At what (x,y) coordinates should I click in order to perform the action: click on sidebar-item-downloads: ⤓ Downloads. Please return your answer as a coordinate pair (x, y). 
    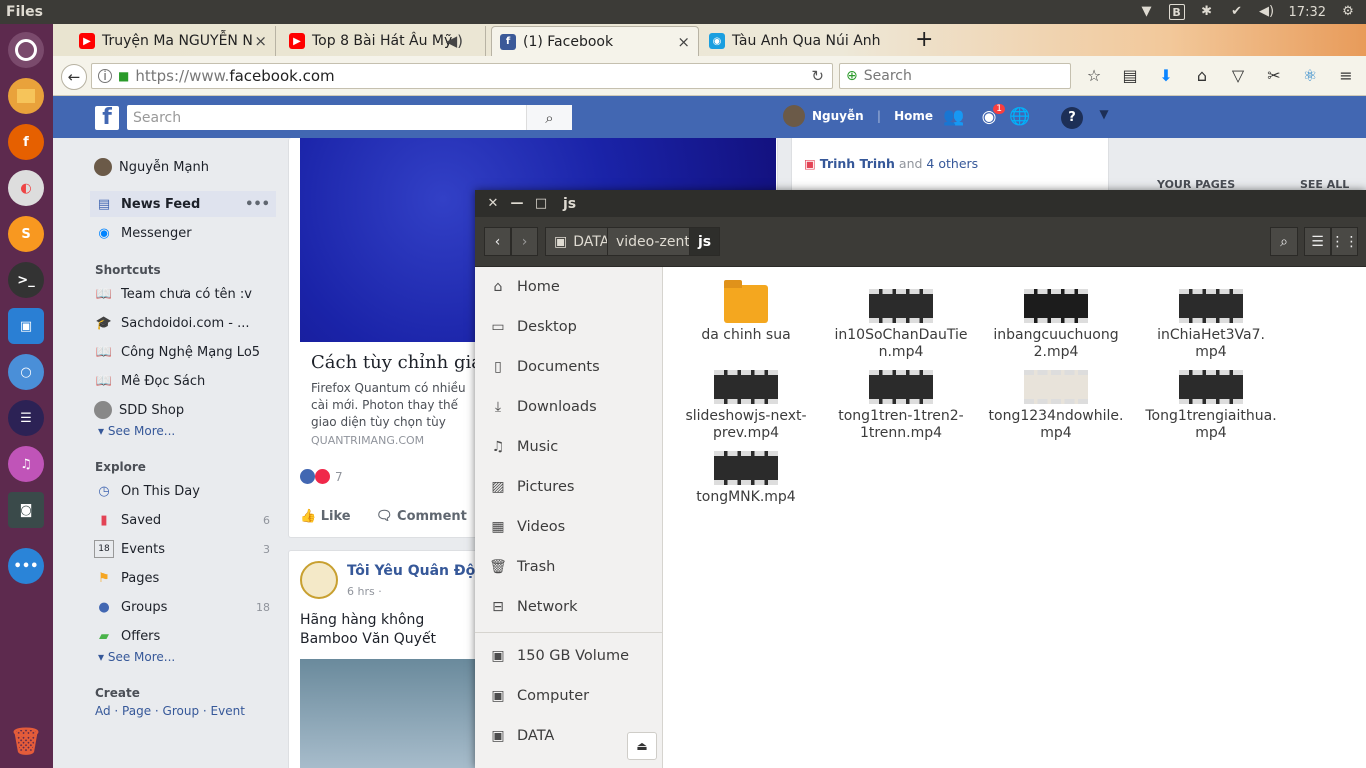
    Looking at the image, I should click on (569, 407).